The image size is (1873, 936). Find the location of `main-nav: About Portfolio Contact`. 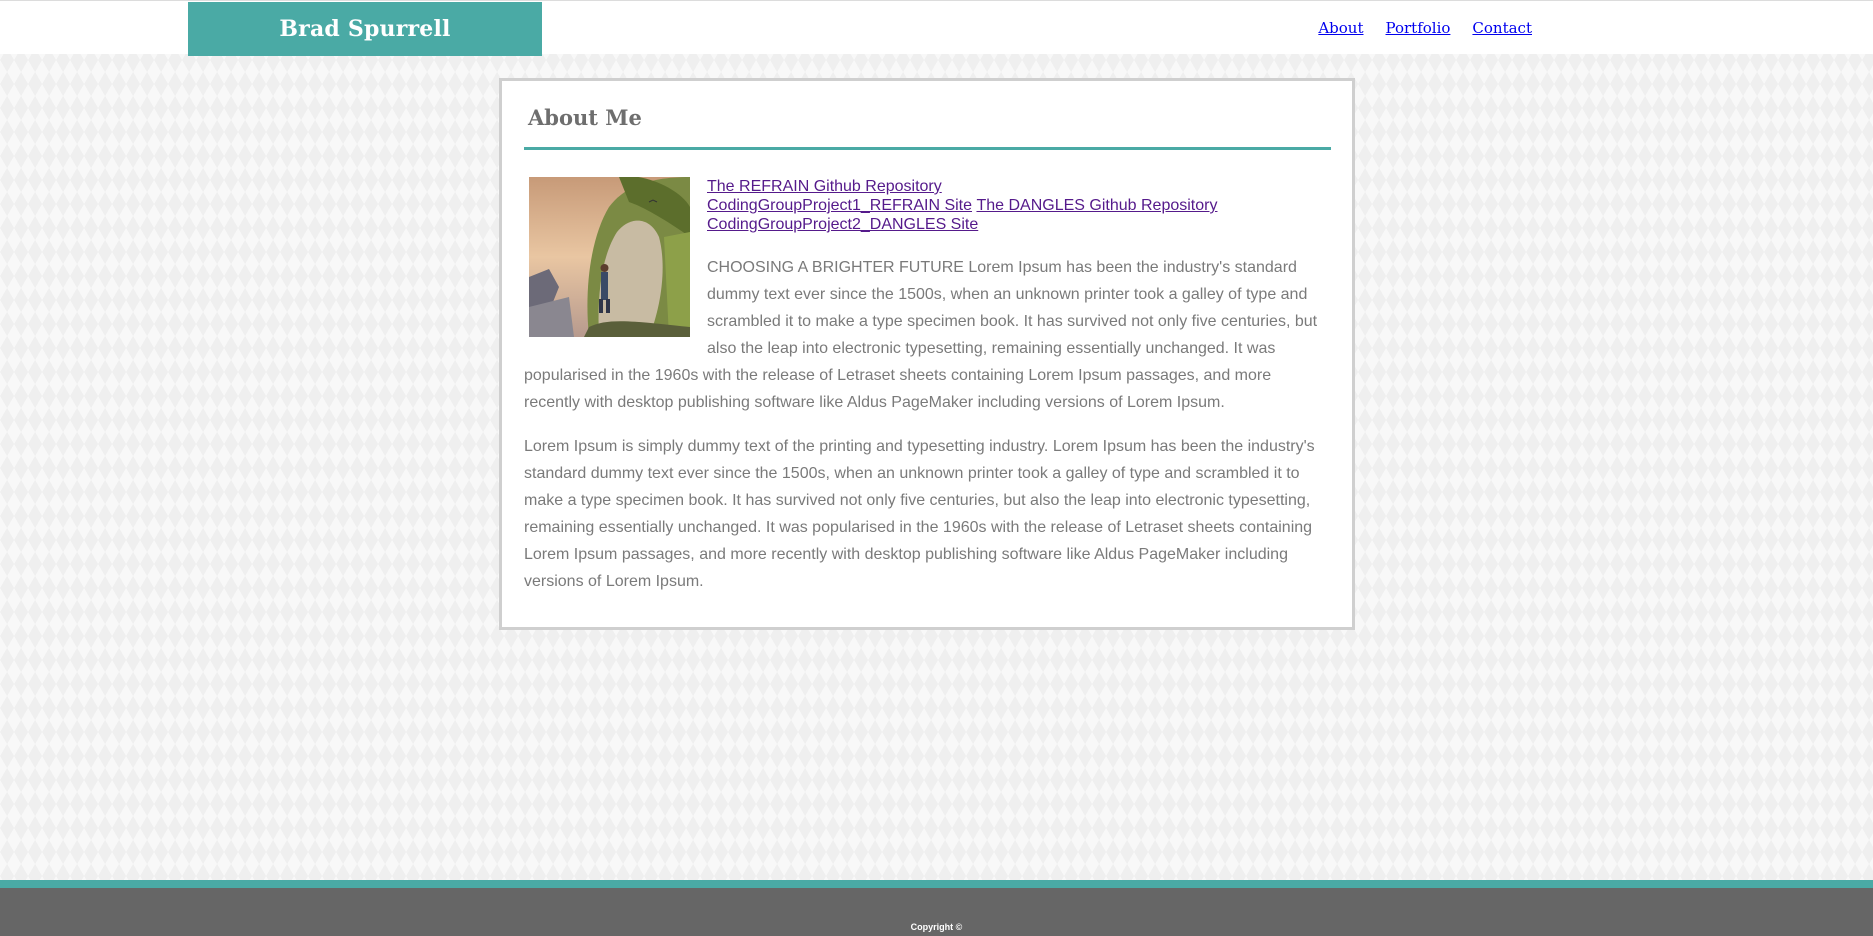

main-nav: About Portfolio Contact is located at coordinates (1425, 28).